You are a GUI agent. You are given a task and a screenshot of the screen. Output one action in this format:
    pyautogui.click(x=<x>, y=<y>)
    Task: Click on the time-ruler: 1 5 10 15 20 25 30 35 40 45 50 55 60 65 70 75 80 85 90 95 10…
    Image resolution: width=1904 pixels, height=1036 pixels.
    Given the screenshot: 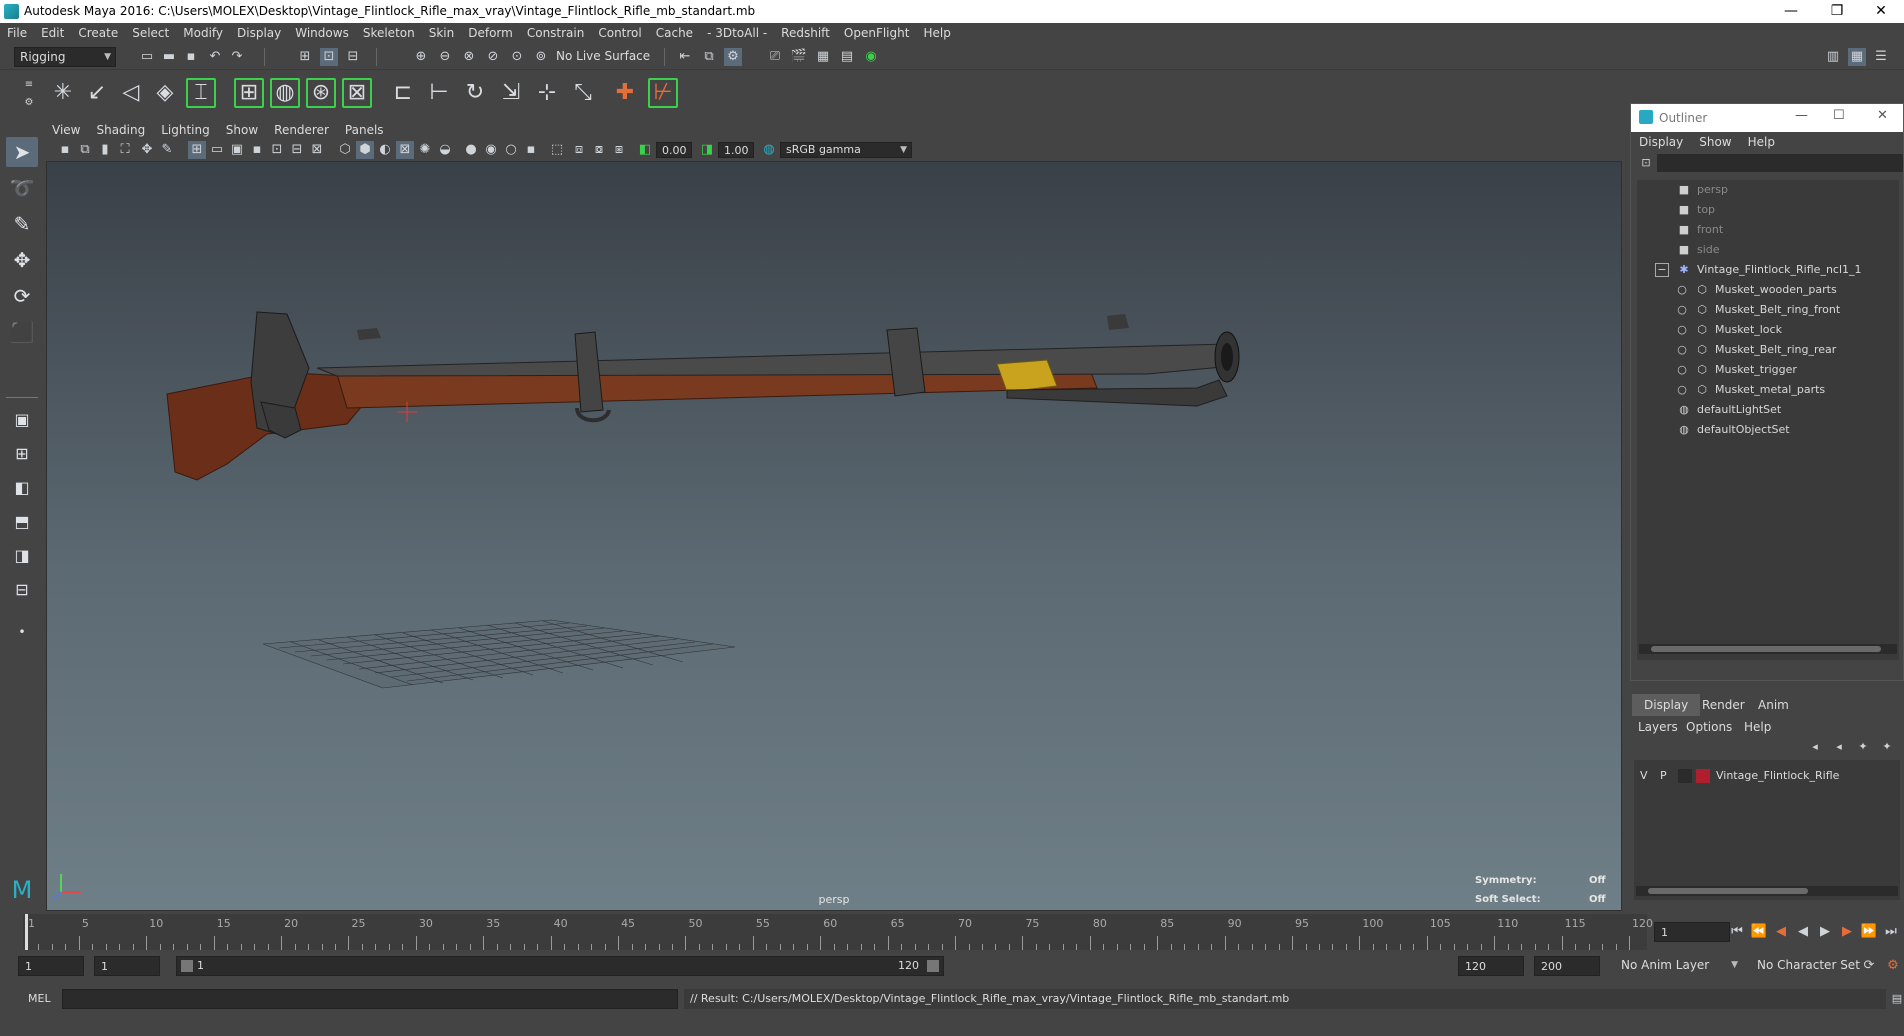 What is the action you would take?
    pyautogui.click(x=838, y=932)
    